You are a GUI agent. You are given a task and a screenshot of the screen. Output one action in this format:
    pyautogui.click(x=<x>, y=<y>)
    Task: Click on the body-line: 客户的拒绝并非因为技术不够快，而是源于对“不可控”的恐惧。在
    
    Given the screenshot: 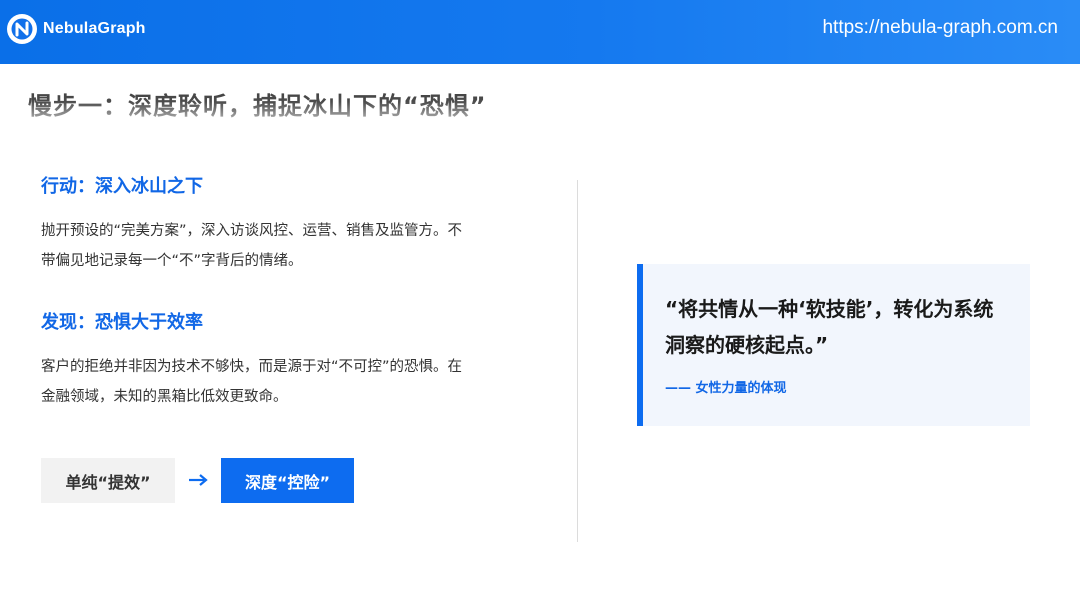 What is the action you would take?
    pyautogui.click(x=252, y=367)
    